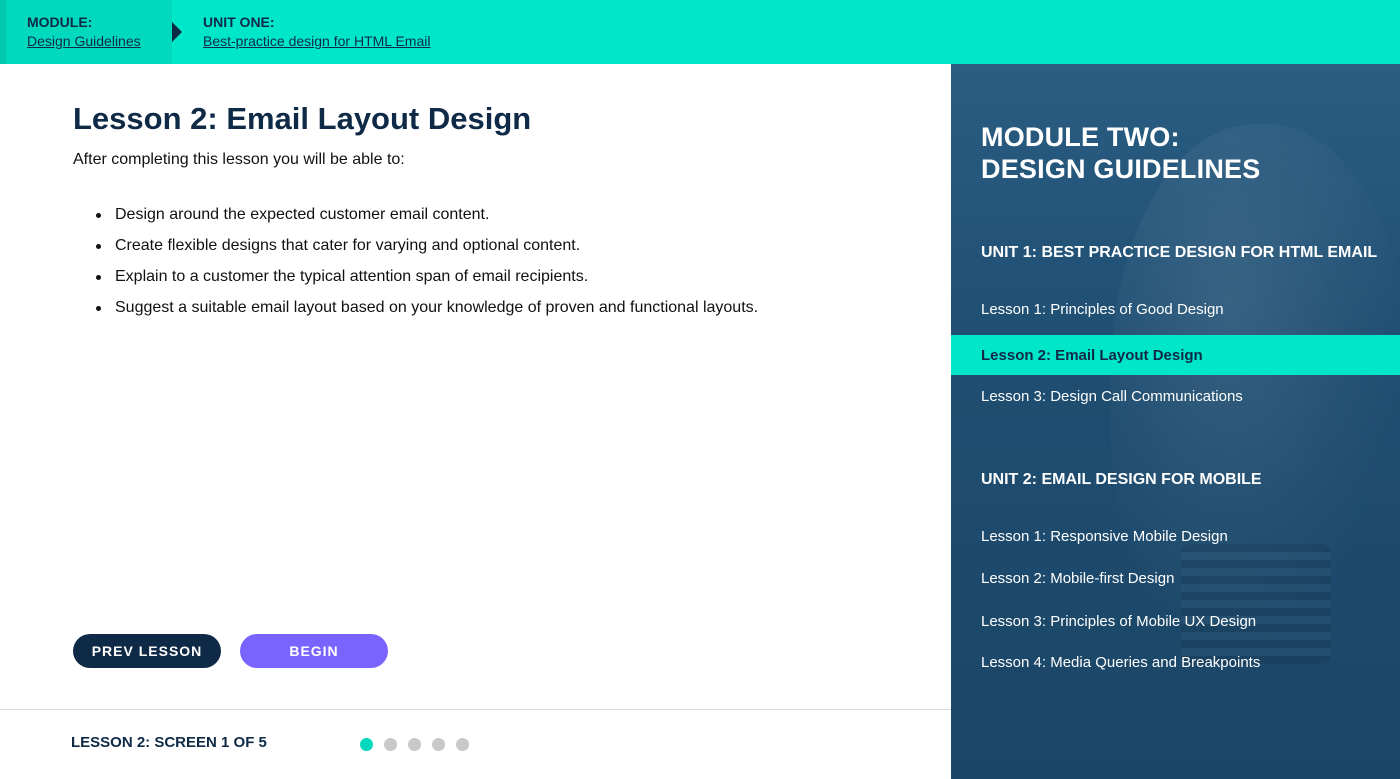 This screenshot has width=1400, height=779. What do you see at coordinates (1175, 578) in the screenshot?
I see `sidebar-lesson-u2-l2: Lesson 2: Mobile-first Design` at bounding box center [1175, 578].